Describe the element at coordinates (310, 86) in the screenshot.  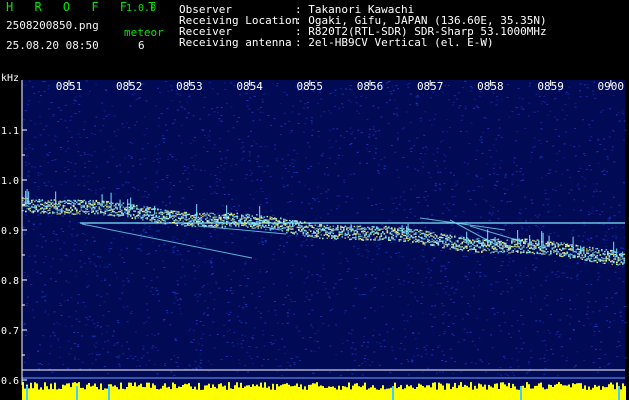
I see `time-label: 0855` at that location.